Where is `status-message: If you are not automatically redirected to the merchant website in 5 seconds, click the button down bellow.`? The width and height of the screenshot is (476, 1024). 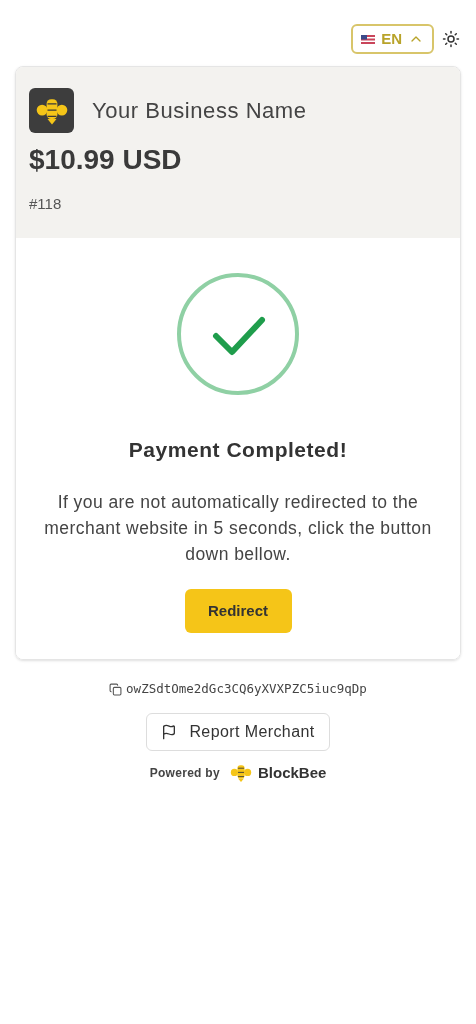 status-message: If you are not automatically redirected to the merchant website in 5 seconds, click the button down bellow. is located at coordinates (238, 528).